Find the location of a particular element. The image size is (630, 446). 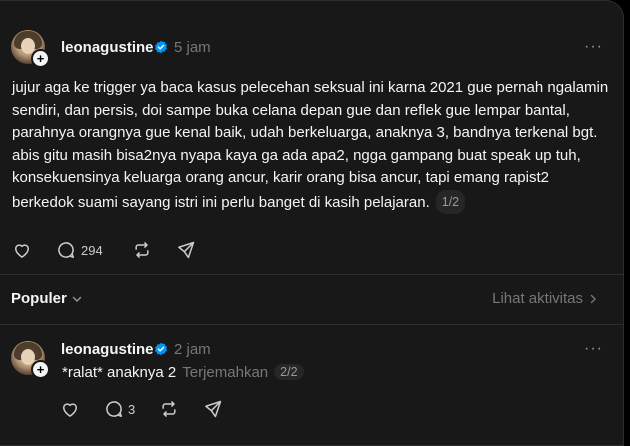

reply-text: *ralat* anaknya 2 is located at coordinates (119, 372).